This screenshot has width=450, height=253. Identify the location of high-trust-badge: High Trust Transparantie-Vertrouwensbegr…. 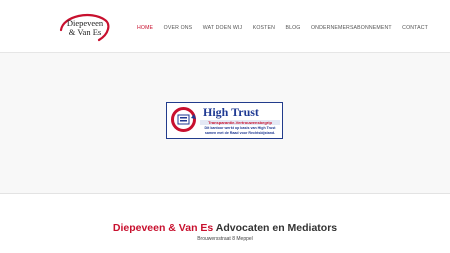
(224, 120).